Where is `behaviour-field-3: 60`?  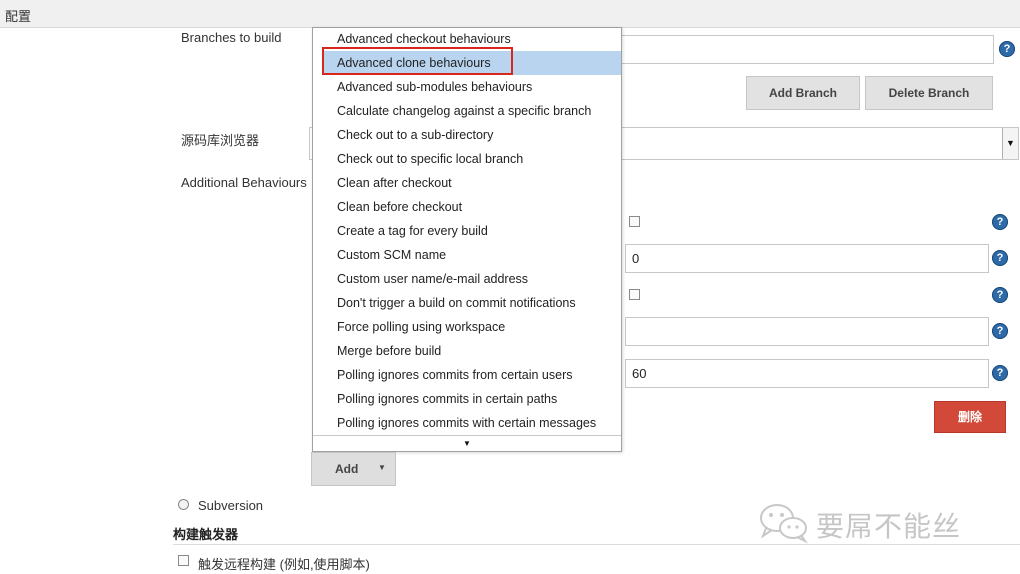
behaviour-field-3: 60 is located at coordinates (807, 373).